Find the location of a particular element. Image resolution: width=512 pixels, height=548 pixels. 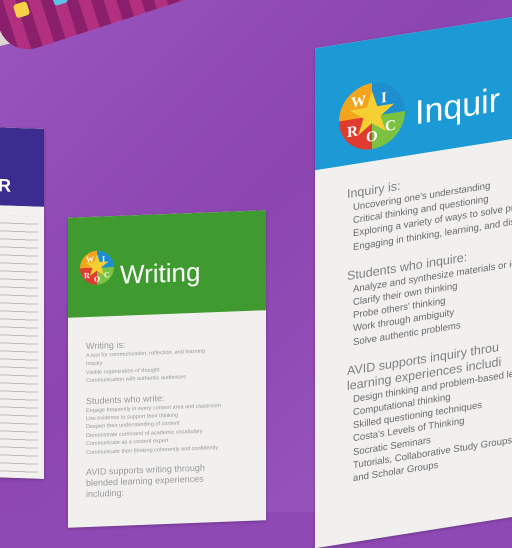

left-poster-title-fragment: R is located at coordinates (5, 185).